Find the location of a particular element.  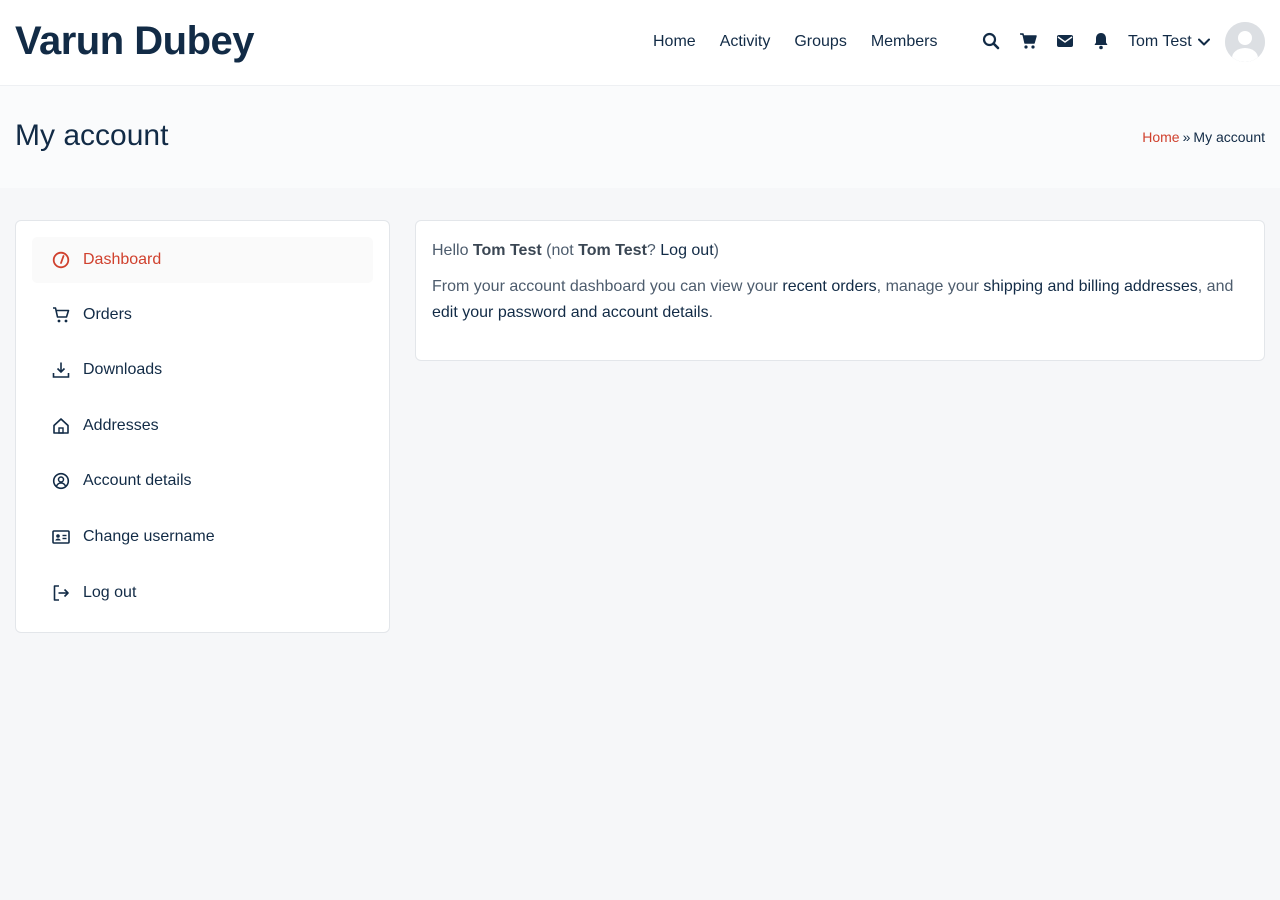

account-details-link: edit your password and account details is located at coordinates (570, 312).